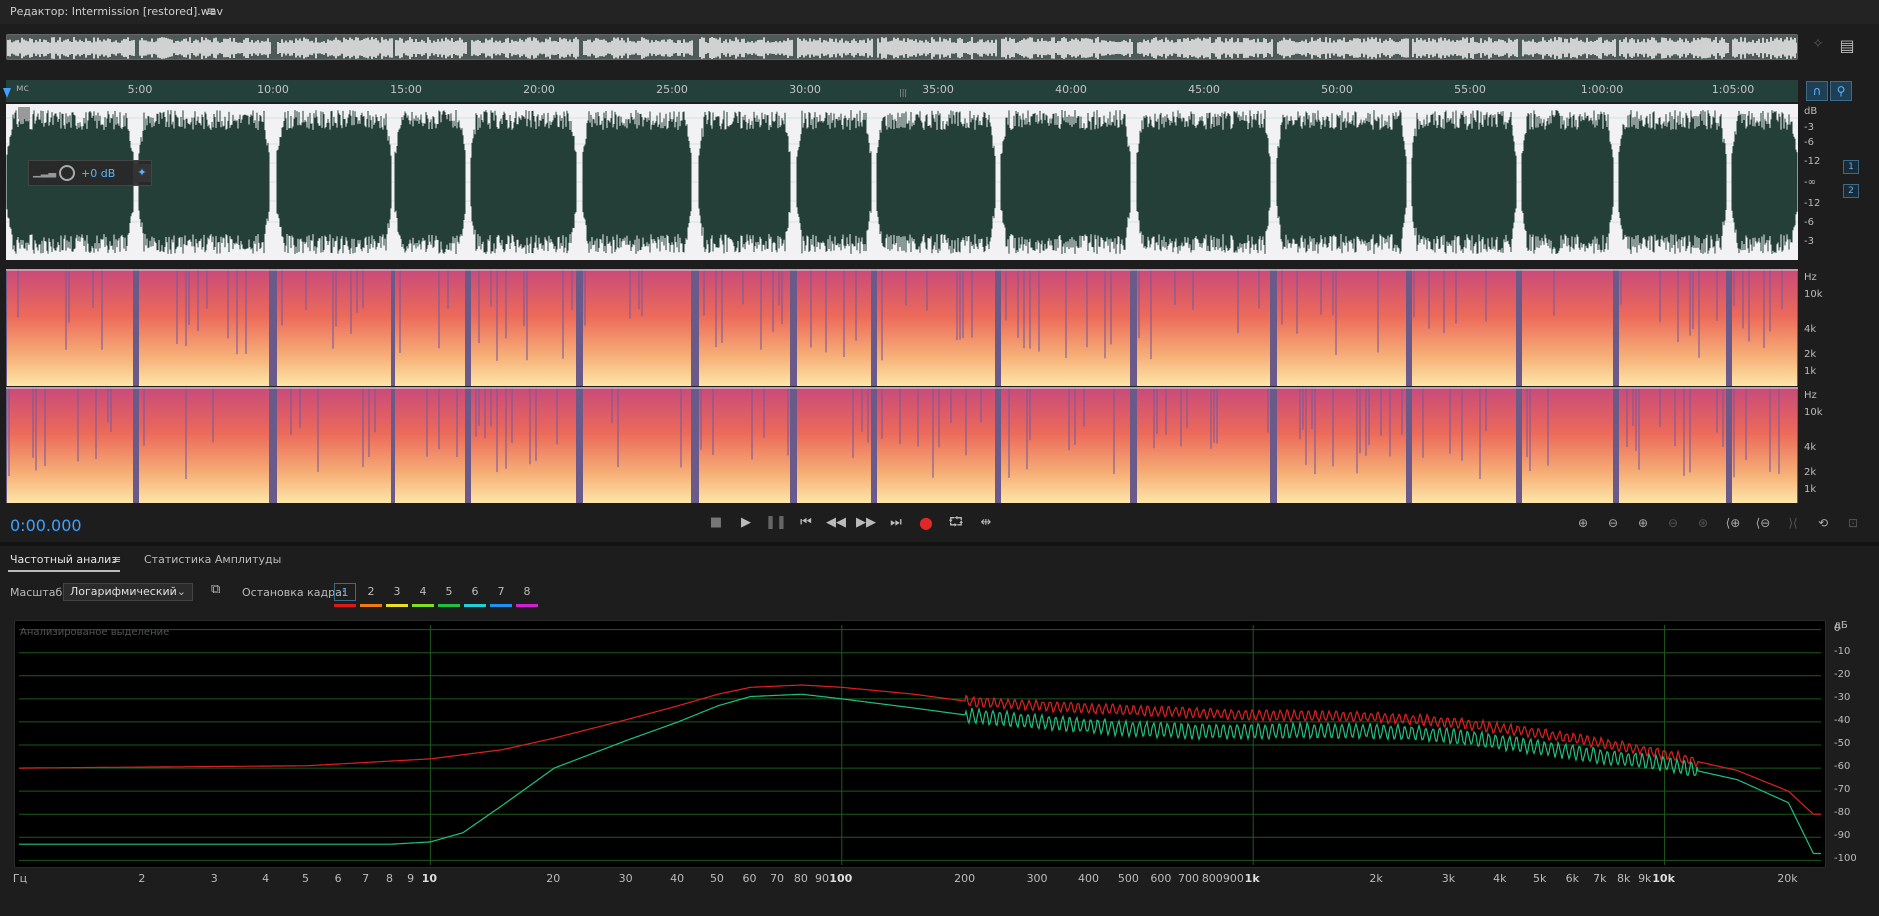  What do you see at coordinates (939, 544) in the screenshot?
I see `panel-divider` at bounding box center [939, 544].